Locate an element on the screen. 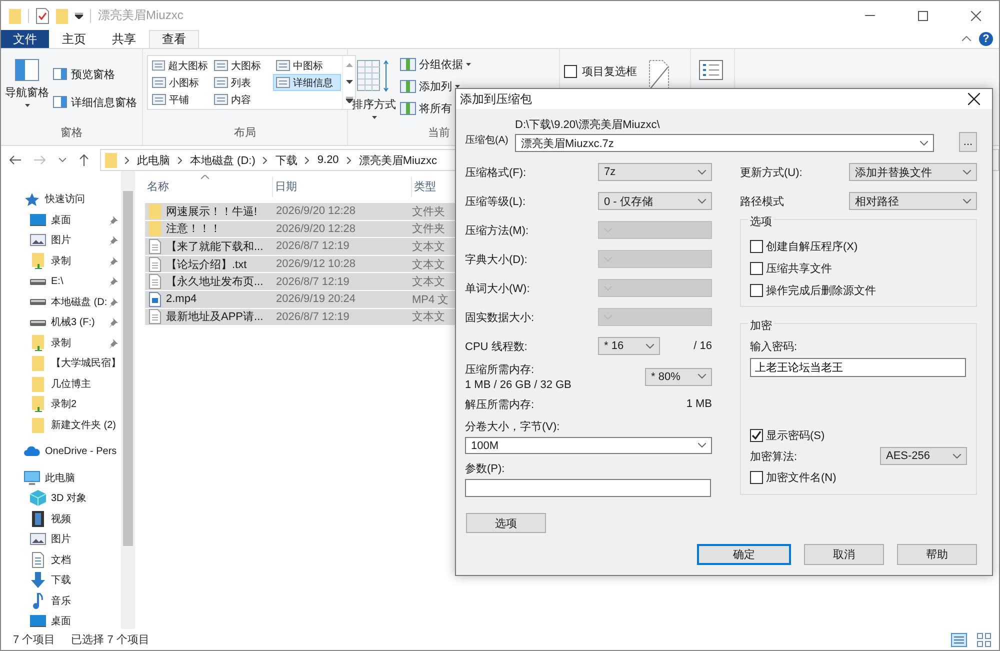 This screenshot has height=651, width=1000. nav-row: 图片 is located at coordinates (61, 539).